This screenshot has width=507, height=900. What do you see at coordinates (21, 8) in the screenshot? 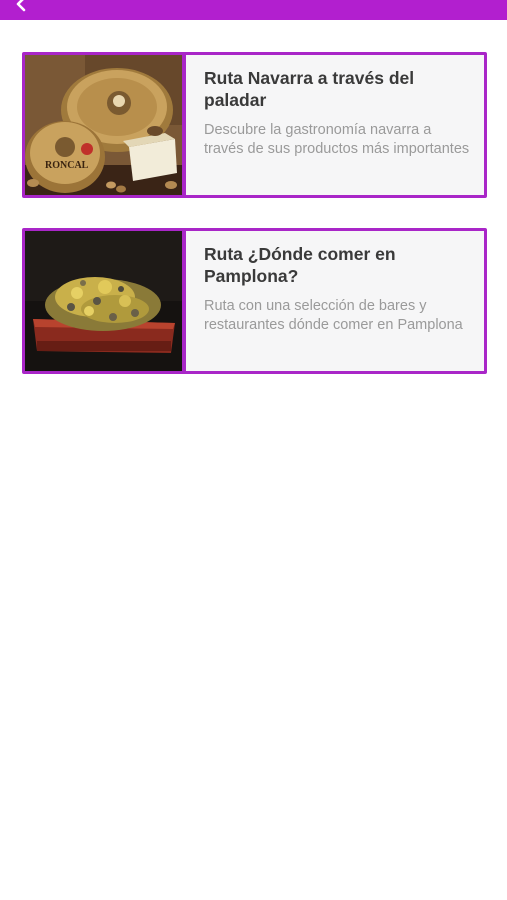
I see `chevron-left-icon` at bounding box center [21, 8].